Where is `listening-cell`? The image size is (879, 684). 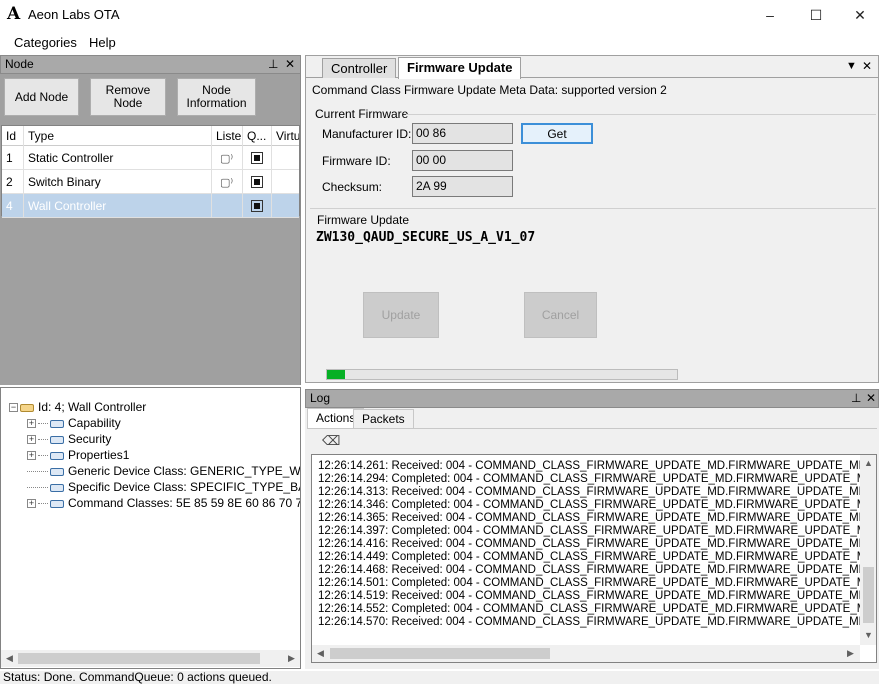
listening-cell is located at coordinates (227, 206).